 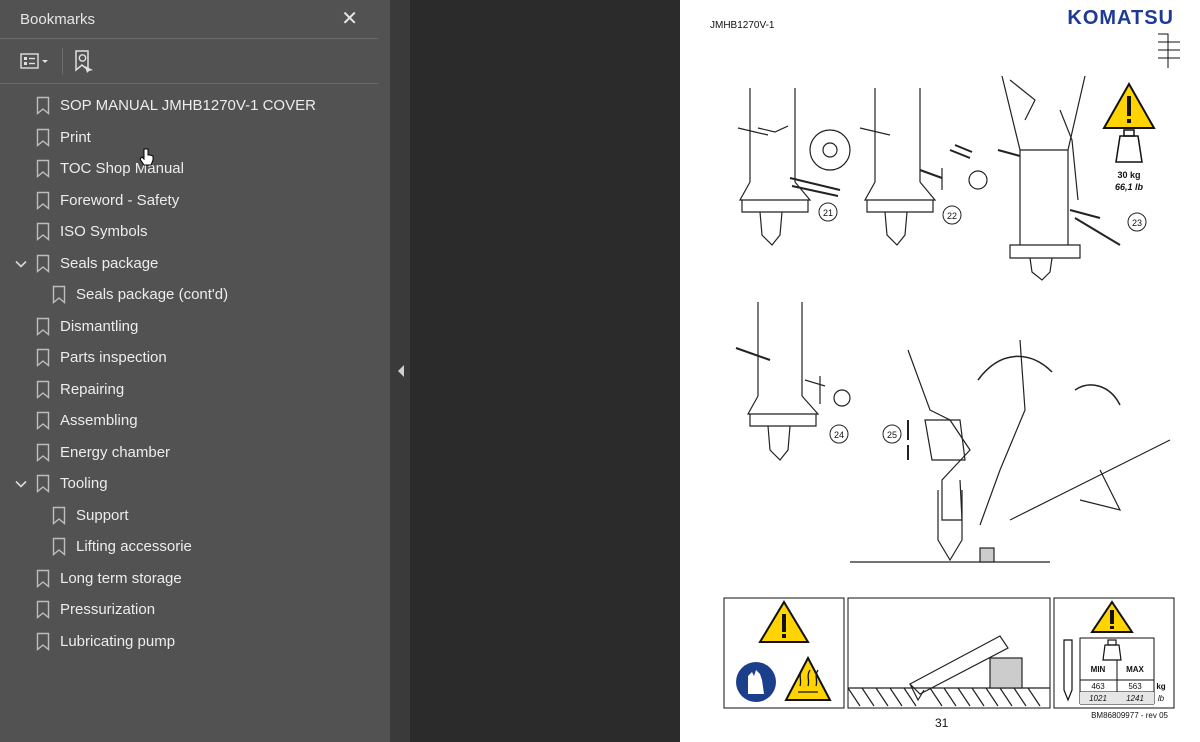 I want to click on brand-emblem-icon, so click(x=1169, y=50).